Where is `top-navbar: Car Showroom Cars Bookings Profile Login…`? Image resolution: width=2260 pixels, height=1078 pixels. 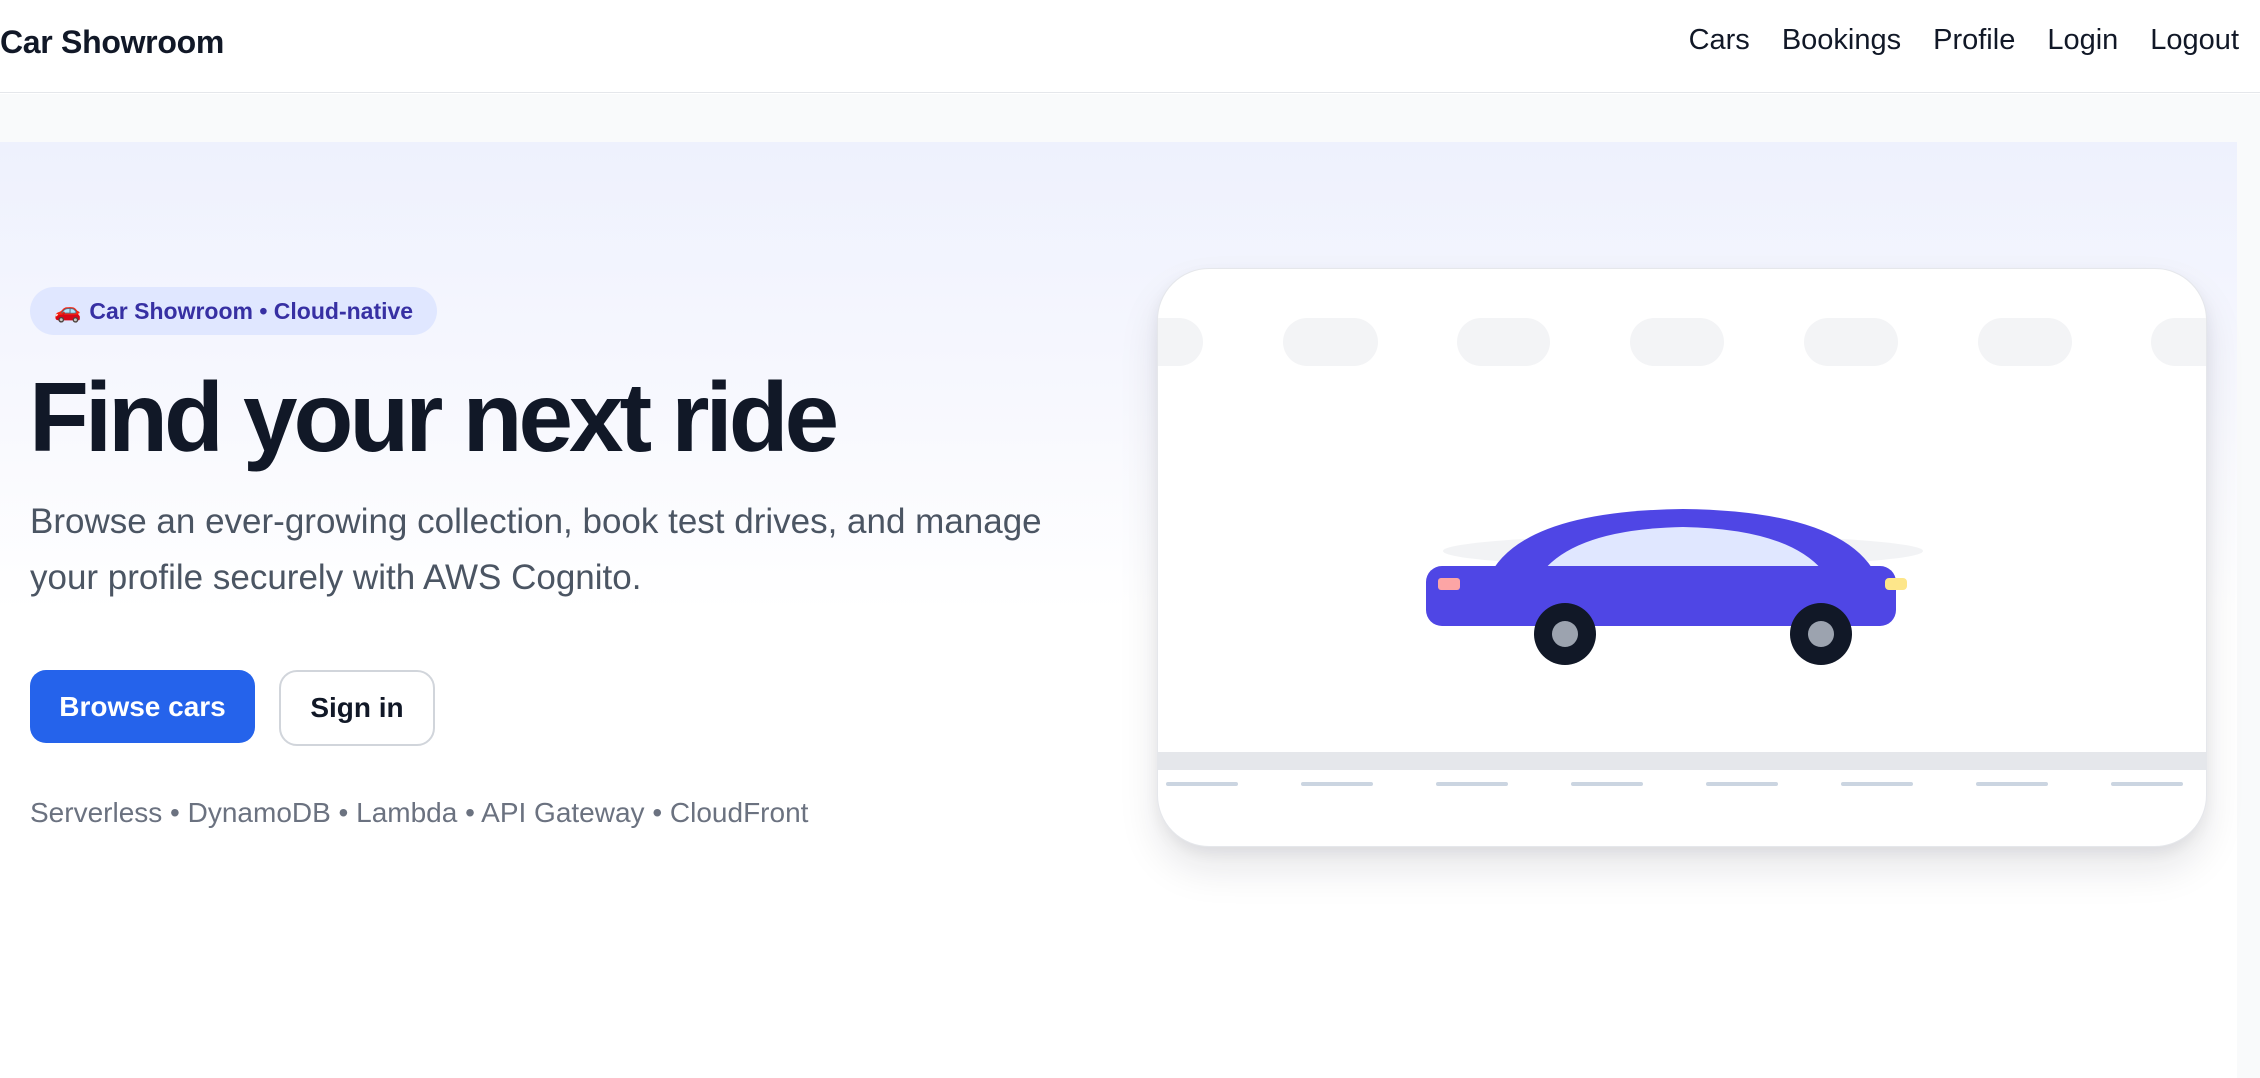 top-navbar: Car Showroom Cars Bookings Profile Login… is located at coordinates (1130, 46).